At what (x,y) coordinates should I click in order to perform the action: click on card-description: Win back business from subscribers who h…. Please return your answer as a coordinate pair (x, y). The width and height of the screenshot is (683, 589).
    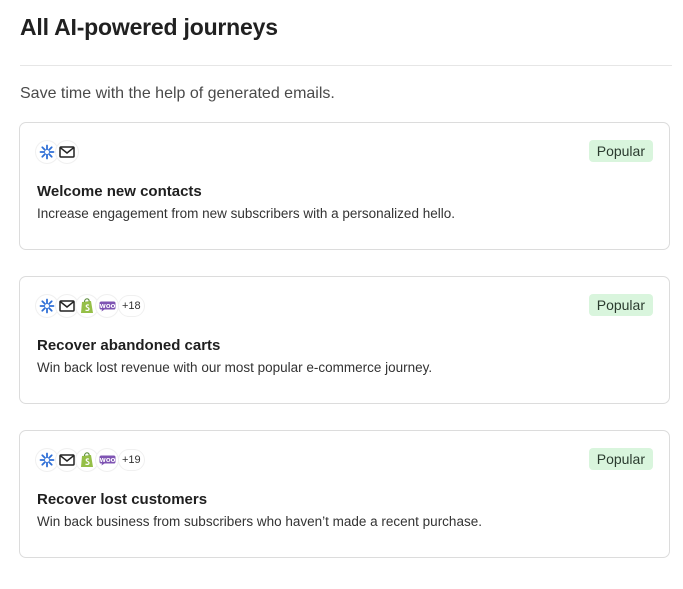
    Looking at the image, I should click on (259, 521).